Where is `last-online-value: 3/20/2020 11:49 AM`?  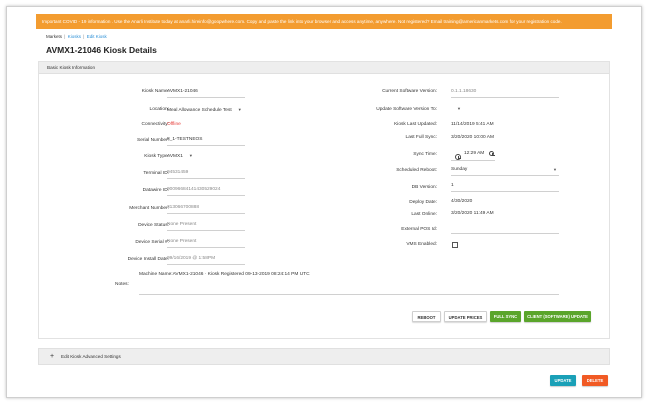
last-online-value: 3/20/2020 11:49 AM is located at coordinates (472, 213).